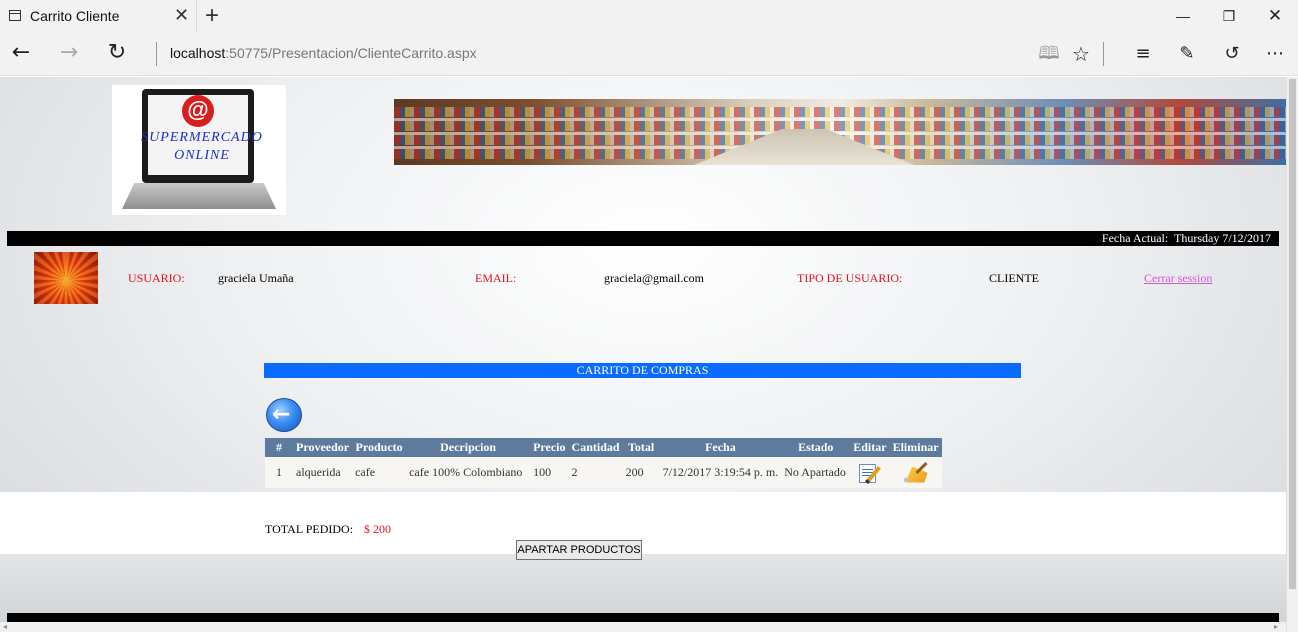 The image size is (1298, 632). What do you see at coordinates (1232, 54) in the screenshot?
I see `share-icon: ↺` at bounding box center [1232, 54].